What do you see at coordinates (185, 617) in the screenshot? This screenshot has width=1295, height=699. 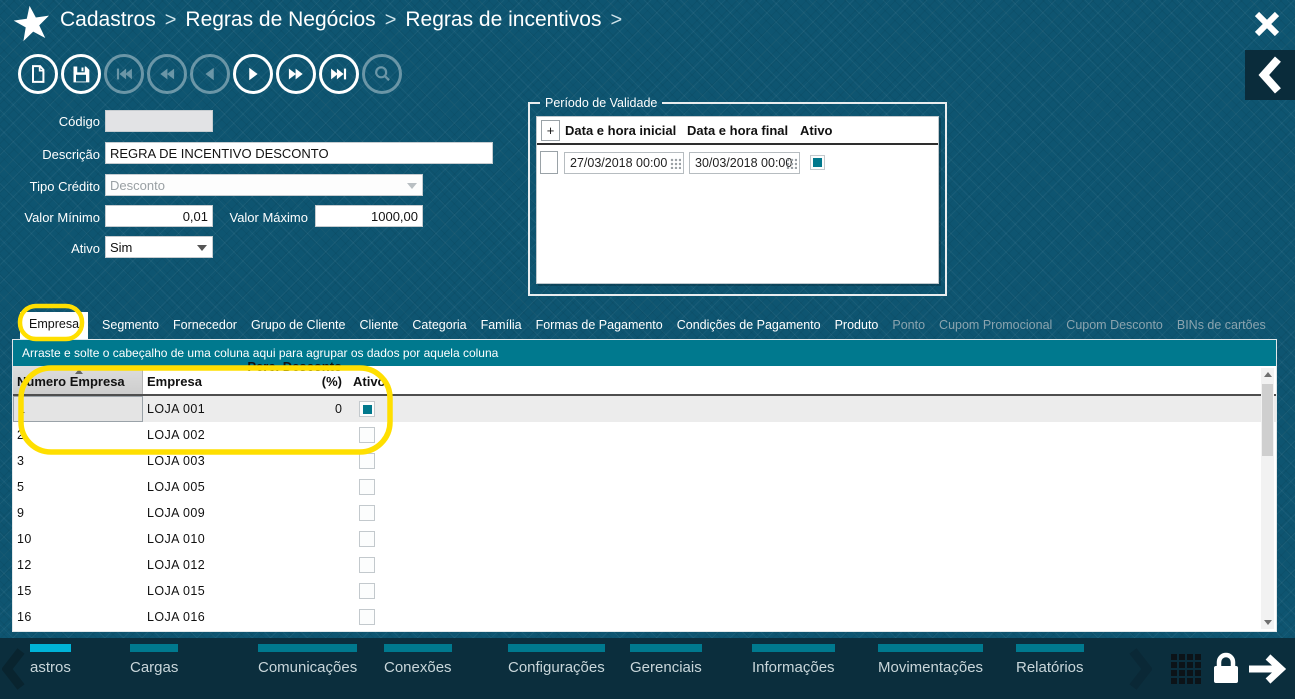 I see `cell-empresa: LOJA 016` at bounding box center [185, 617].